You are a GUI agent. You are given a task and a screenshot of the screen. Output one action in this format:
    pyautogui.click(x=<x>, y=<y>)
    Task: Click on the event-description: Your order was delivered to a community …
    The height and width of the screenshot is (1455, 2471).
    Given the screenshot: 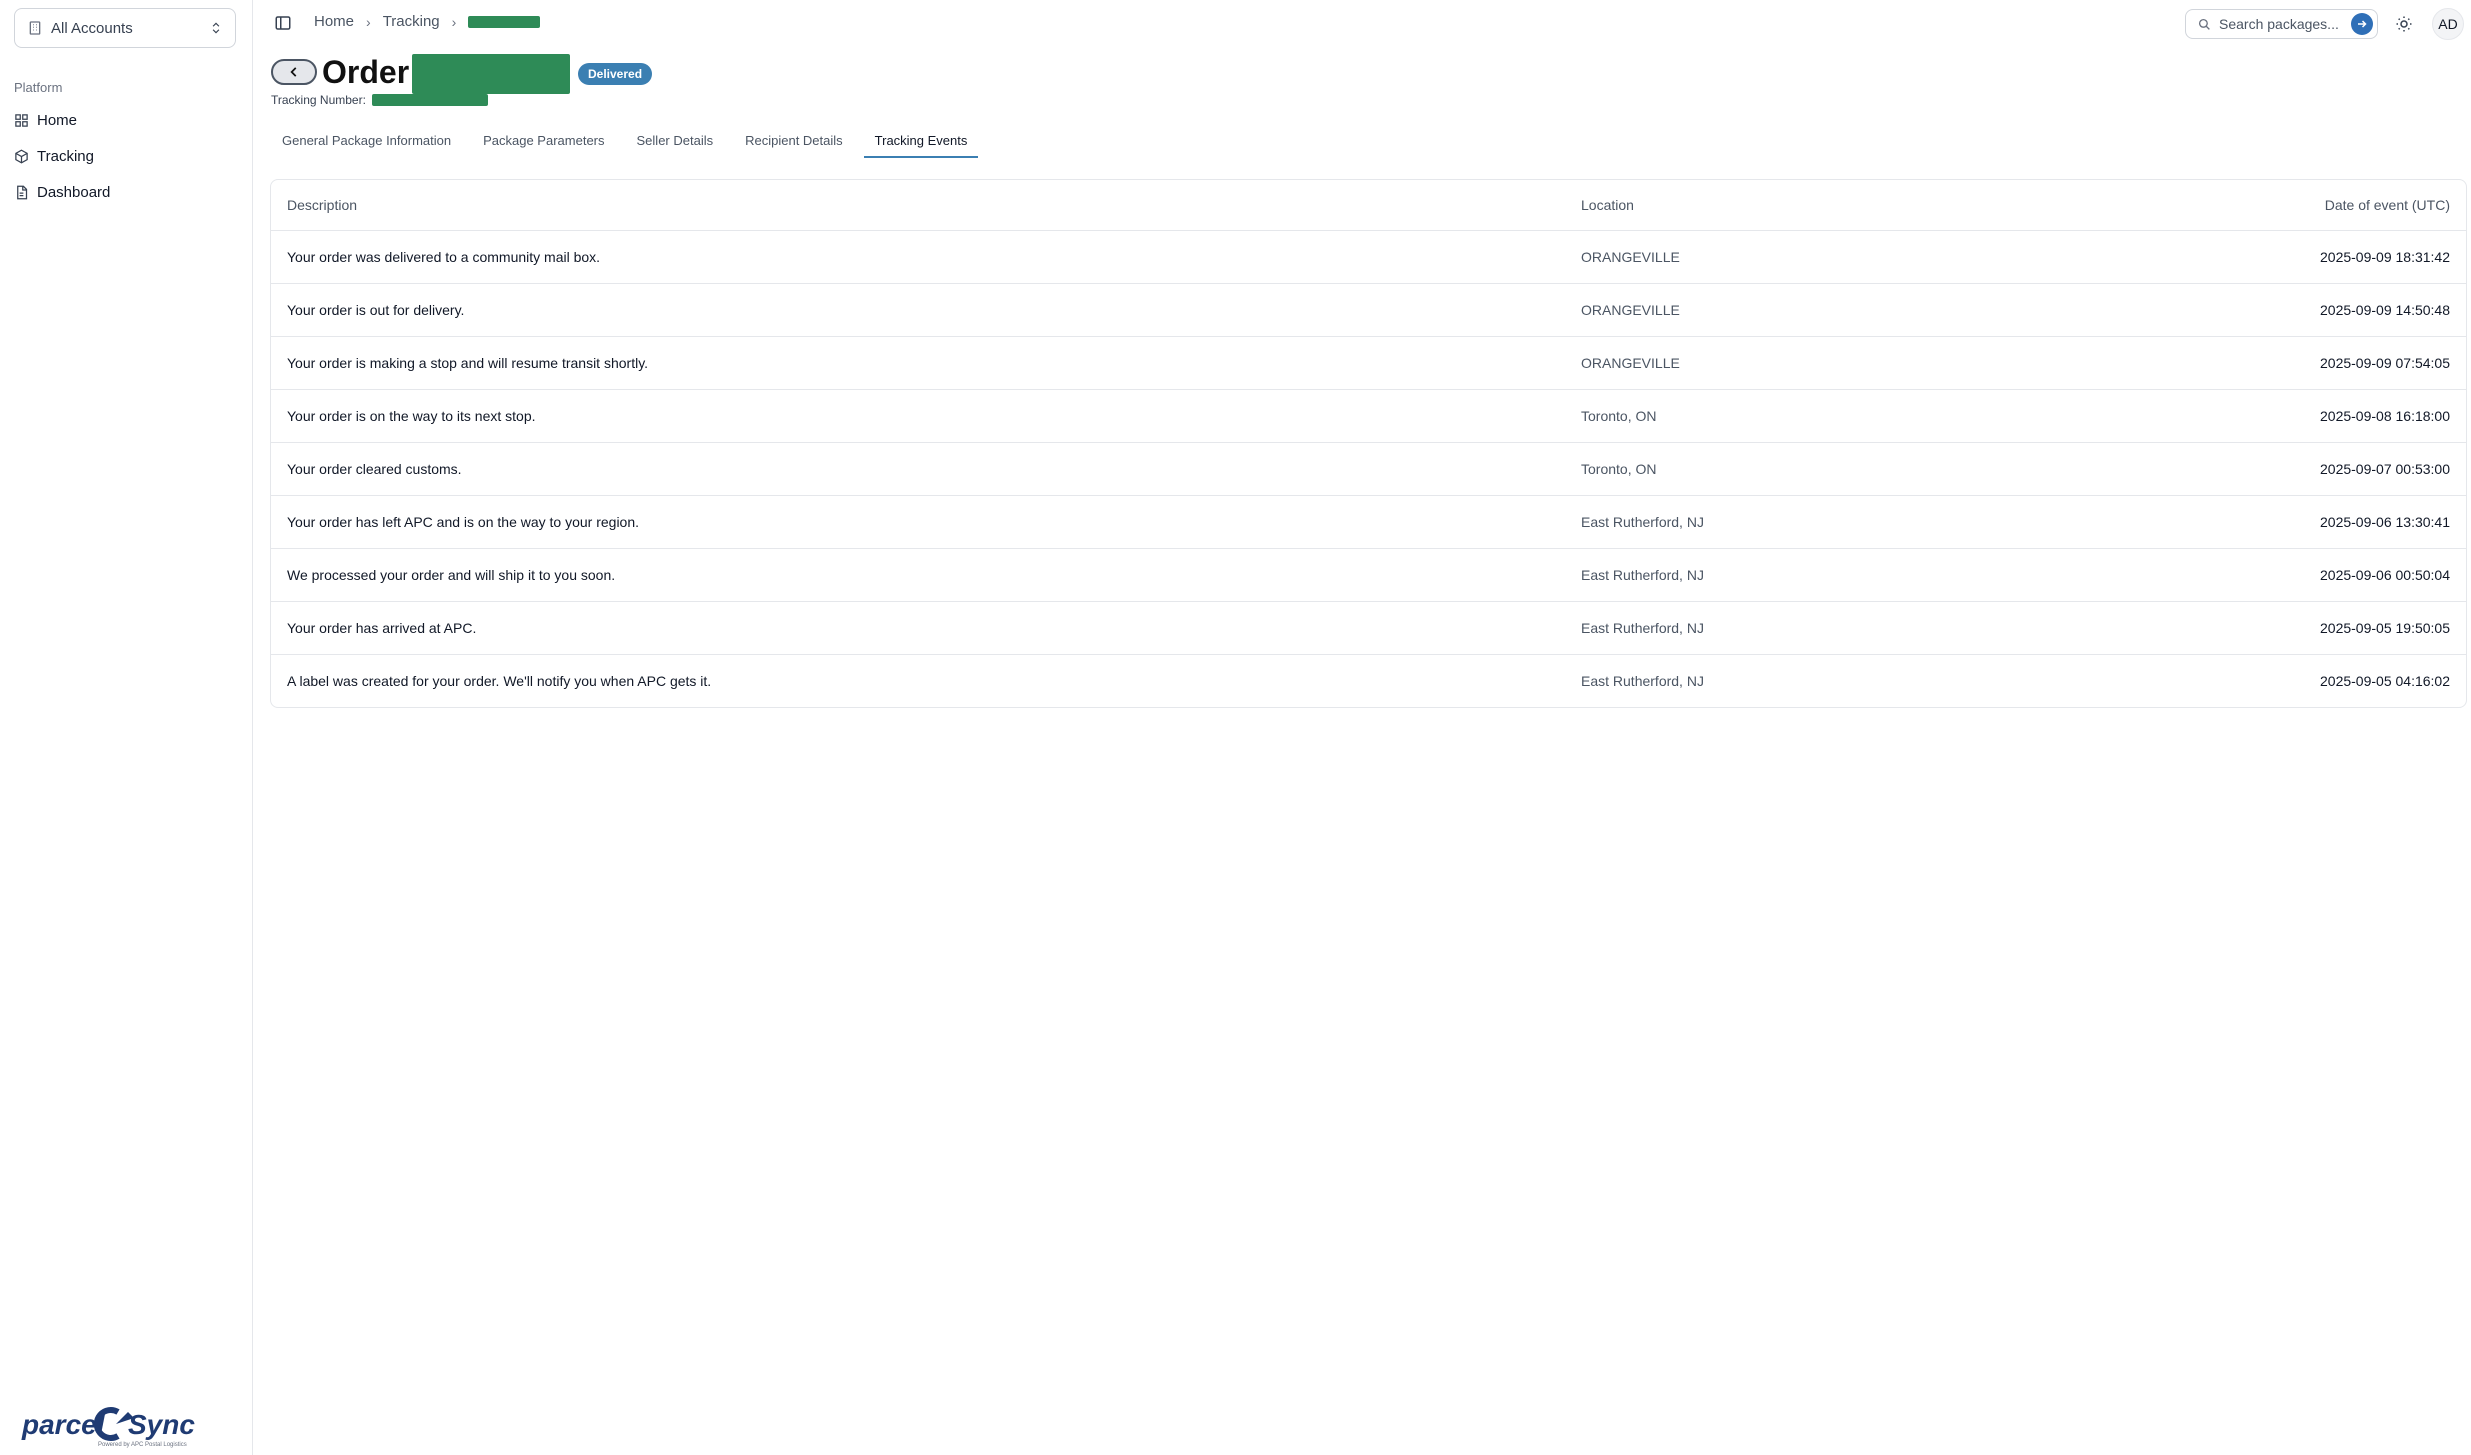 What is the action you would take?
    pyautogui.click(x=926, y=257)
    